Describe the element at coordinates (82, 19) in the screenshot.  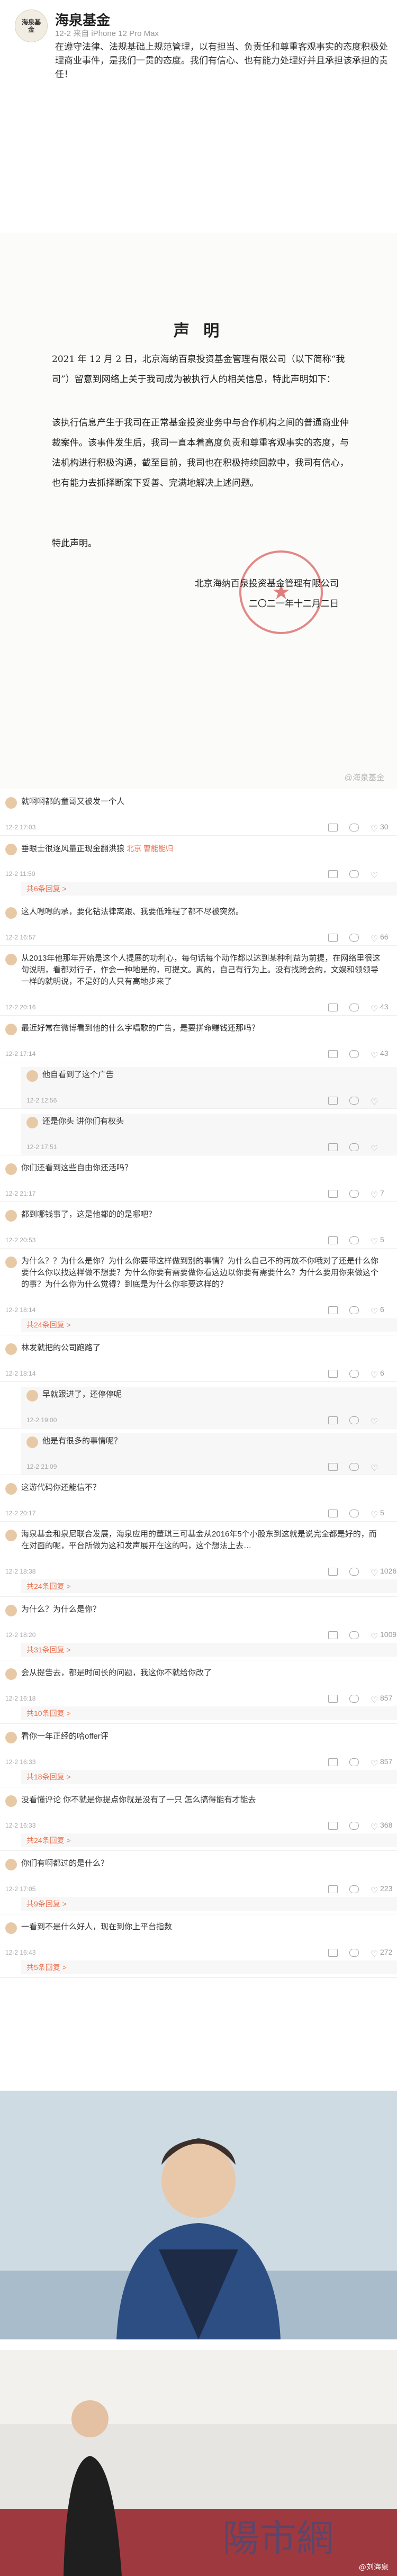
I see `author-name: 海泉基金` at that location.